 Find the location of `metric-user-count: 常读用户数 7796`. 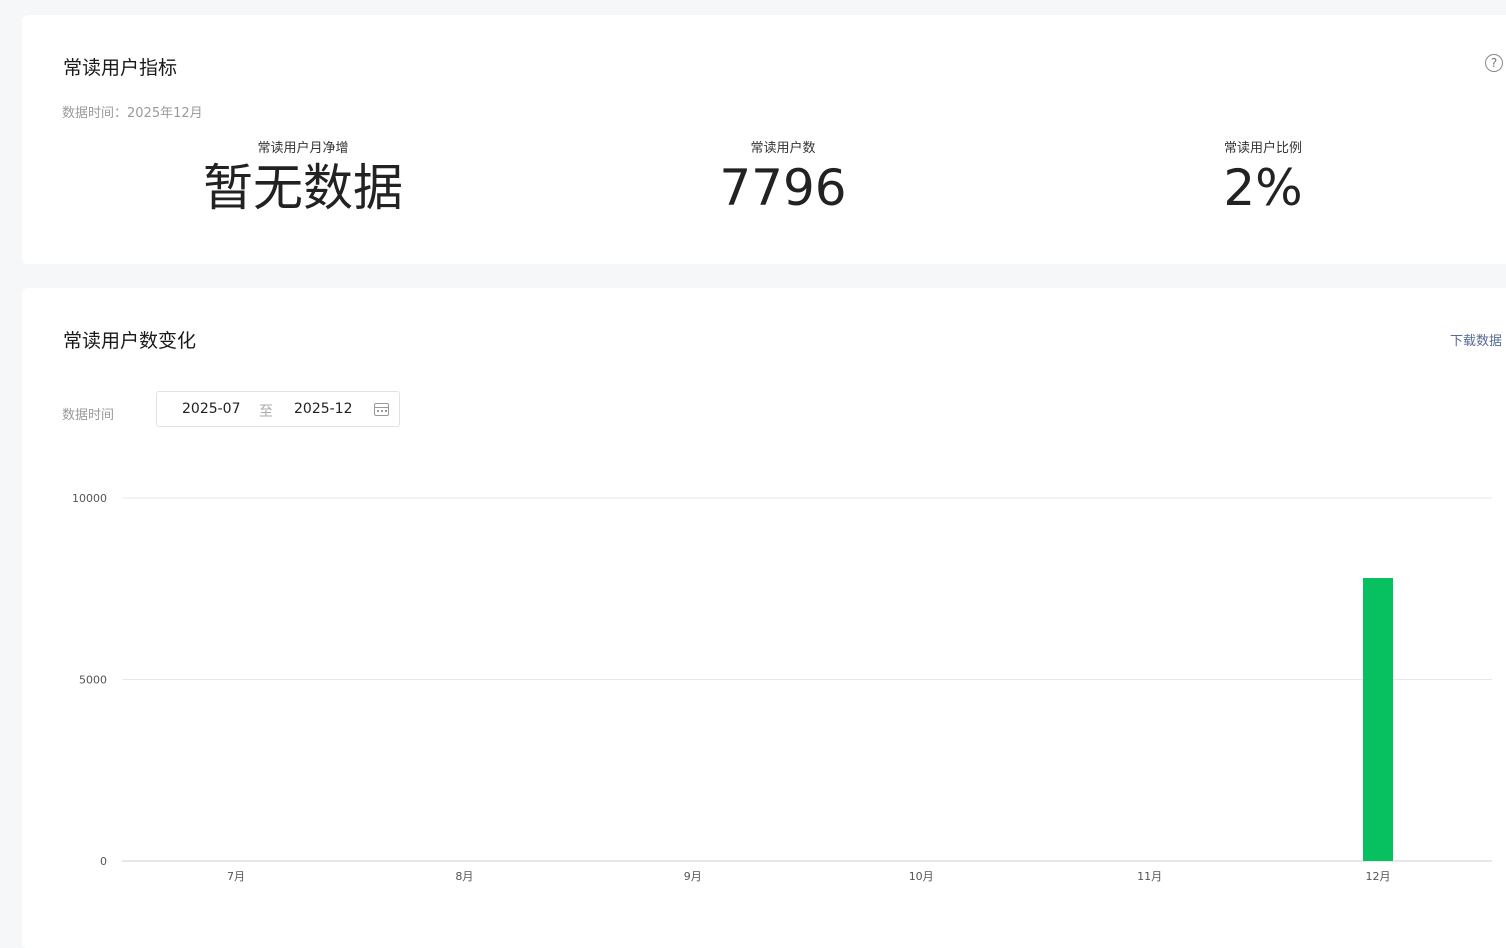

metric-user-count: 常读用户数 7796 is located at coordinates (783, 176).